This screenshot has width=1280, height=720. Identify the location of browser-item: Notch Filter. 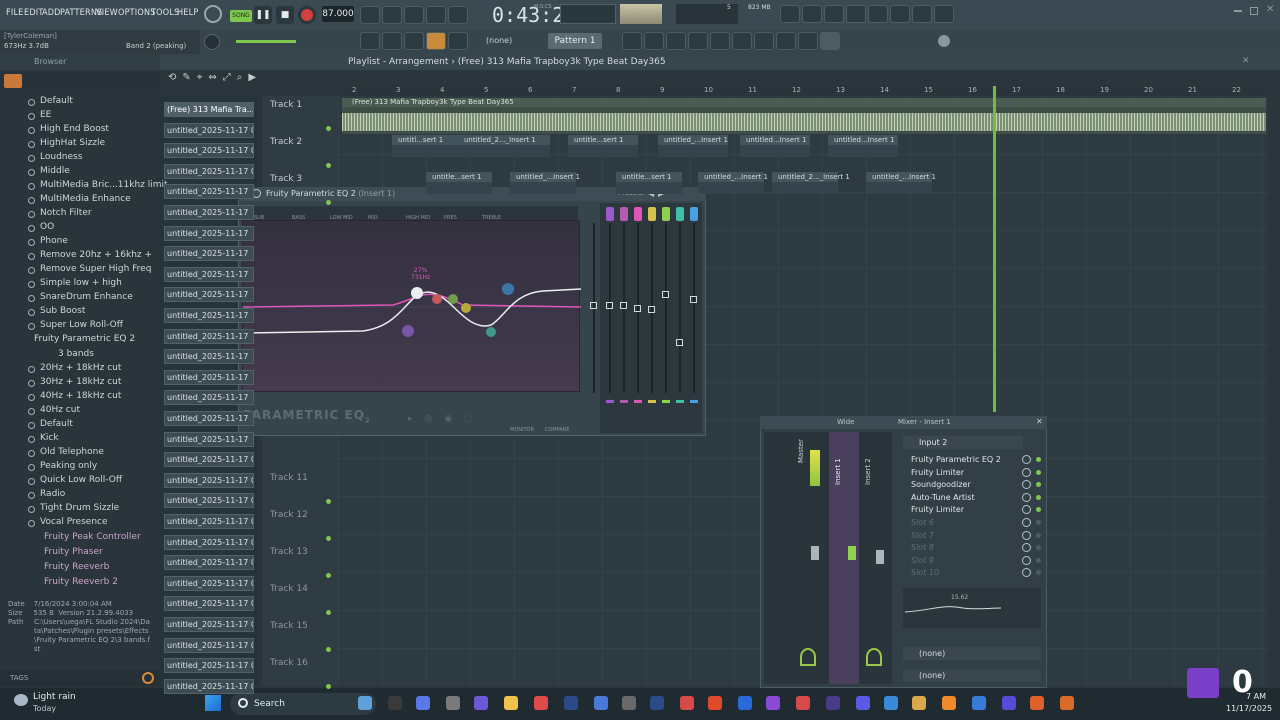
(60, 213).